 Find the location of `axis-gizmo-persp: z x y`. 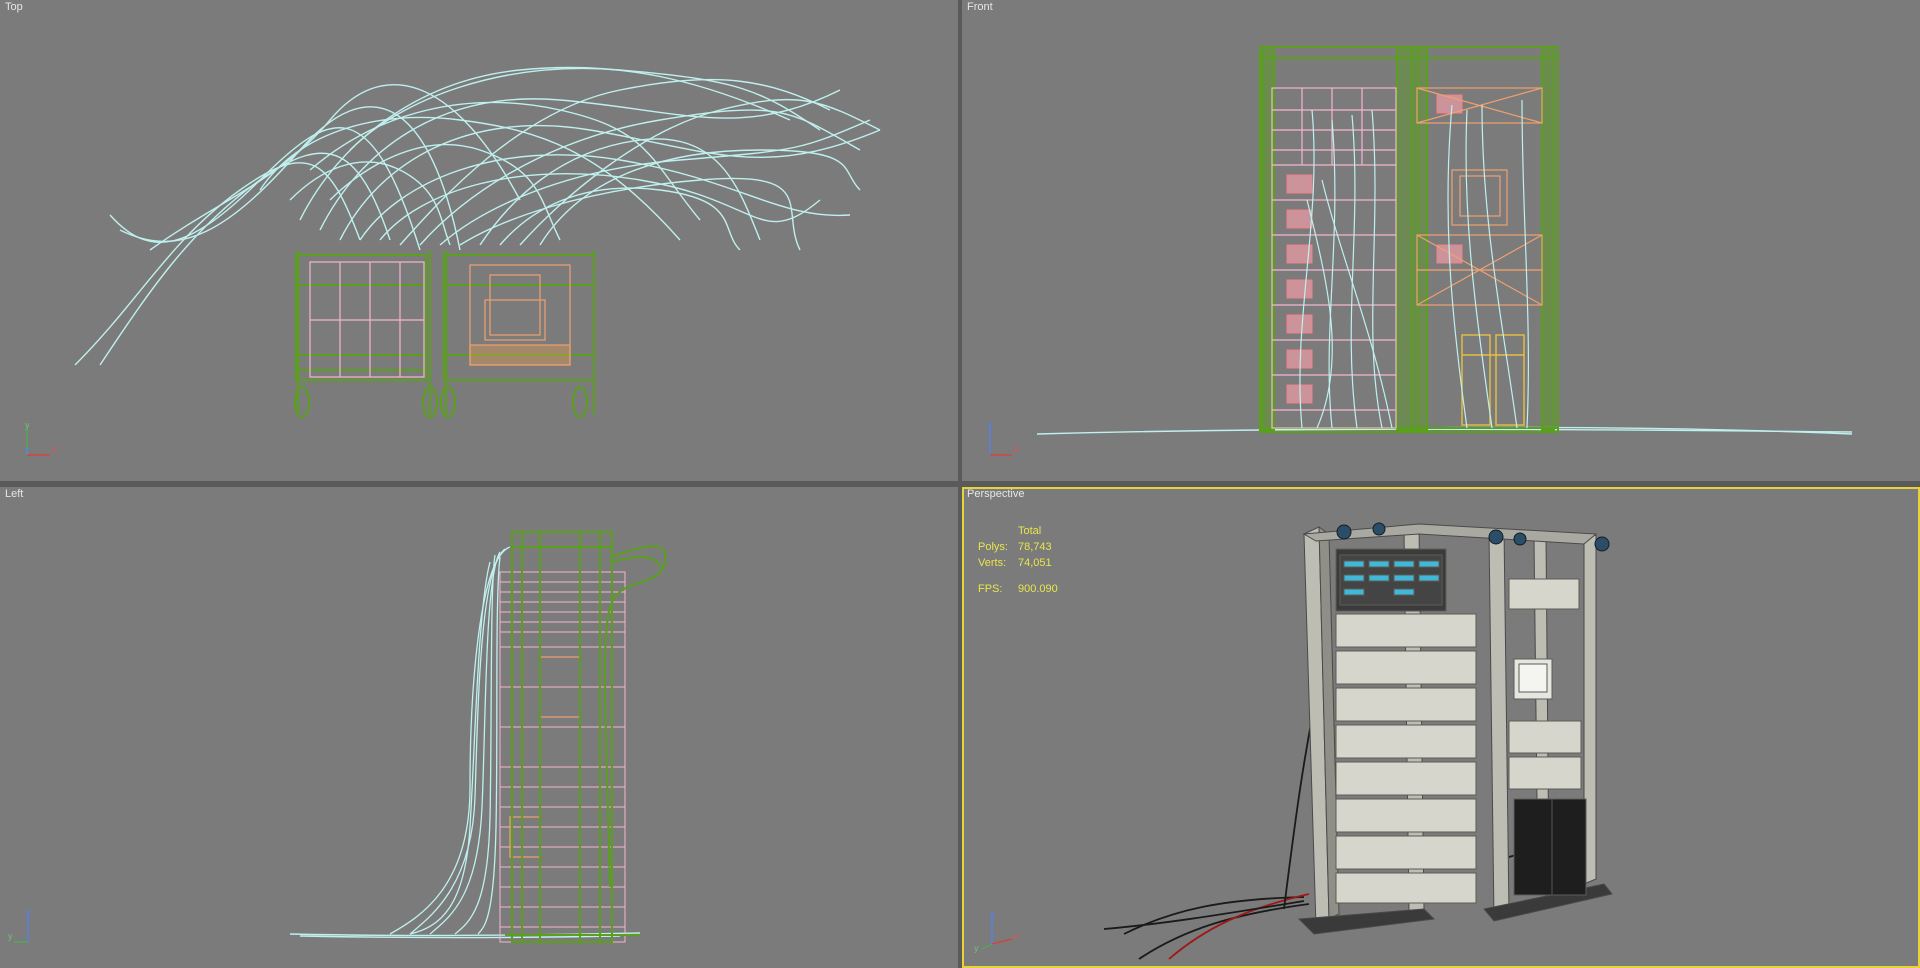

axis-gizmo-persp: z x y is located at coordinates (996, 931).